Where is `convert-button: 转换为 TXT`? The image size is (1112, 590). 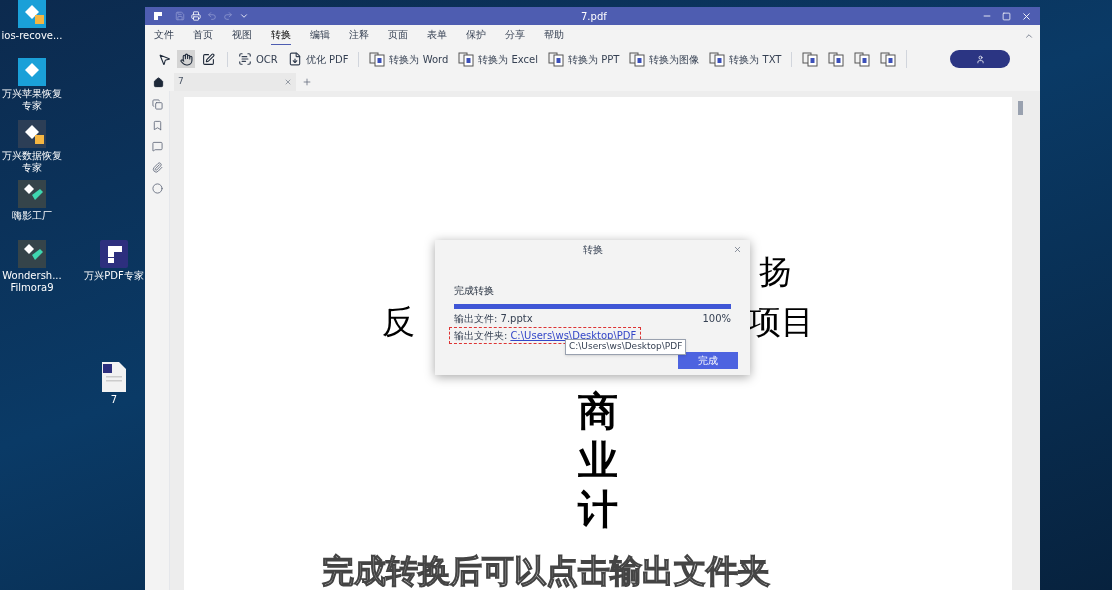 convert-button: 转换为 TXT is located at coordinates (745, 59).